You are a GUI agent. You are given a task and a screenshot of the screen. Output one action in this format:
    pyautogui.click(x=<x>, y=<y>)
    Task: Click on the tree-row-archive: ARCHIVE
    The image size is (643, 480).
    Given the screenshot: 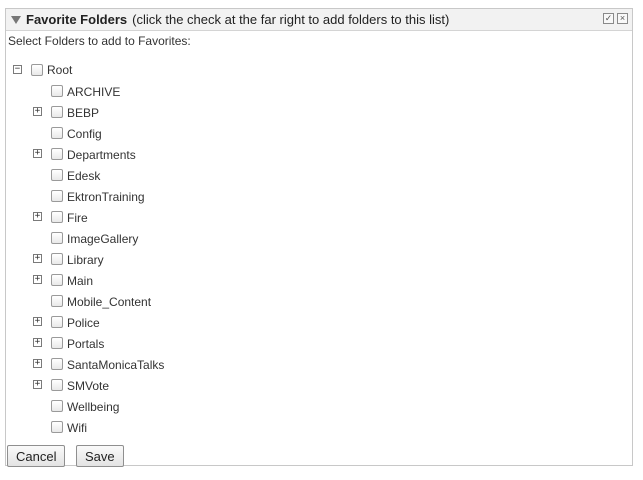 What is the action you would take?
    pyautogui.click(x=316, y=91)
    